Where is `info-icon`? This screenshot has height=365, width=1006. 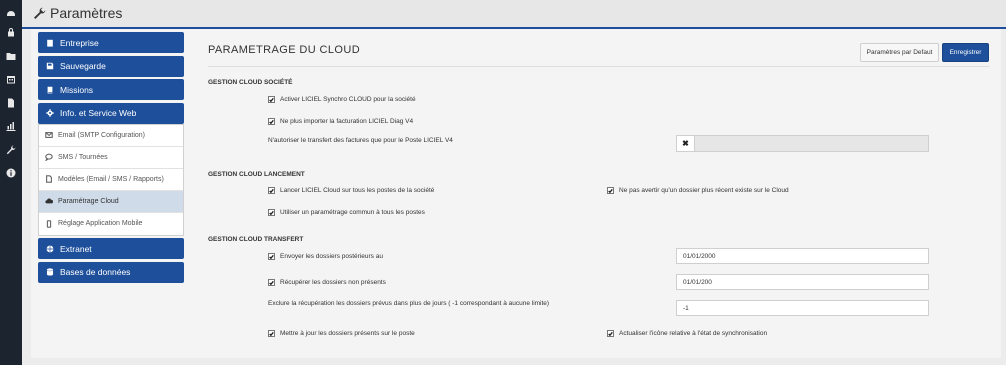
info-icon is located at coordinates (11, 173).